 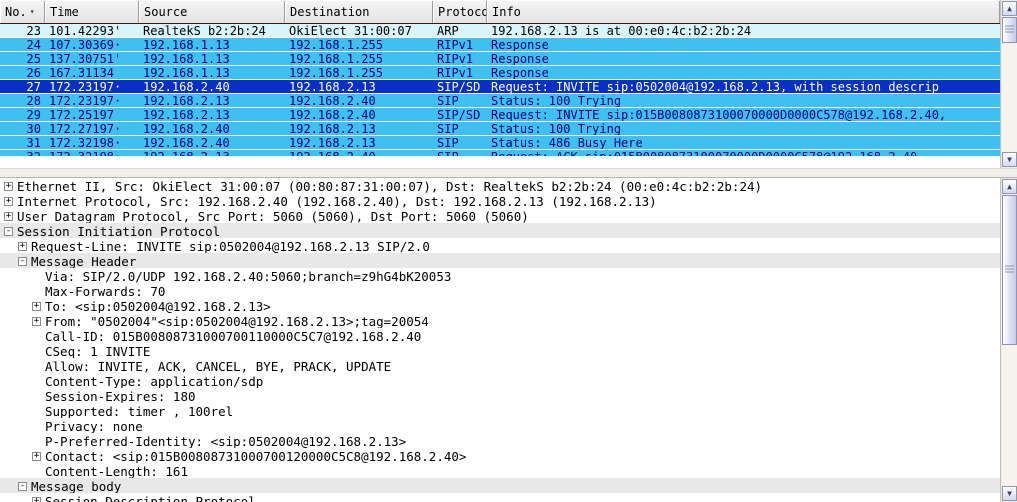 What do you see at coordinates (212, 12) in the screenshot?
I see `column-header-source: Source` at bounding box center [212, 12].